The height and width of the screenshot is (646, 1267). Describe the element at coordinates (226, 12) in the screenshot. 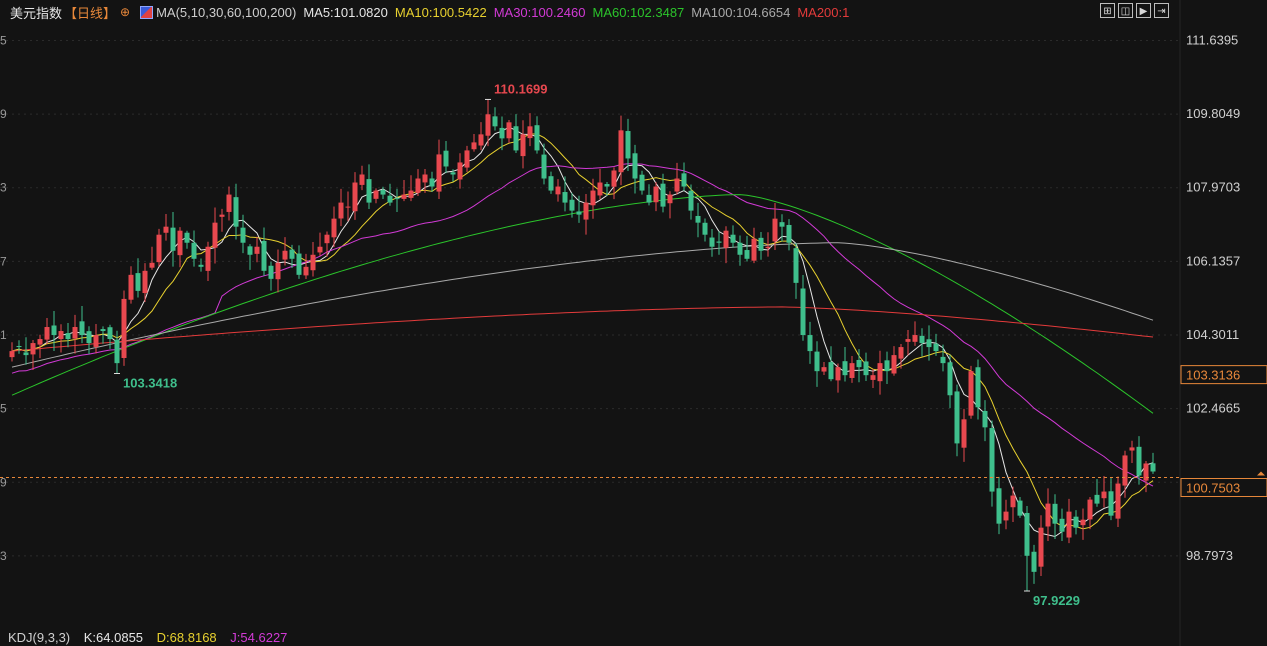

I see `ma-label: MA(5,10,30,60,100,200)` at that location.